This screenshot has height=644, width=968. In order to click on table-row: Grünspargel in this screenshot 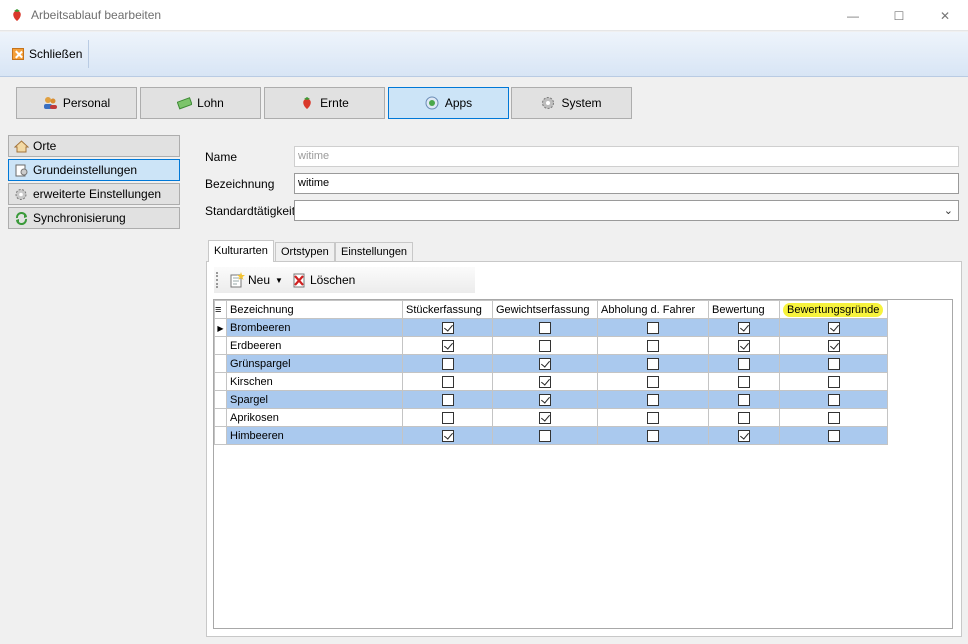, I will do `click(551, 363)`.